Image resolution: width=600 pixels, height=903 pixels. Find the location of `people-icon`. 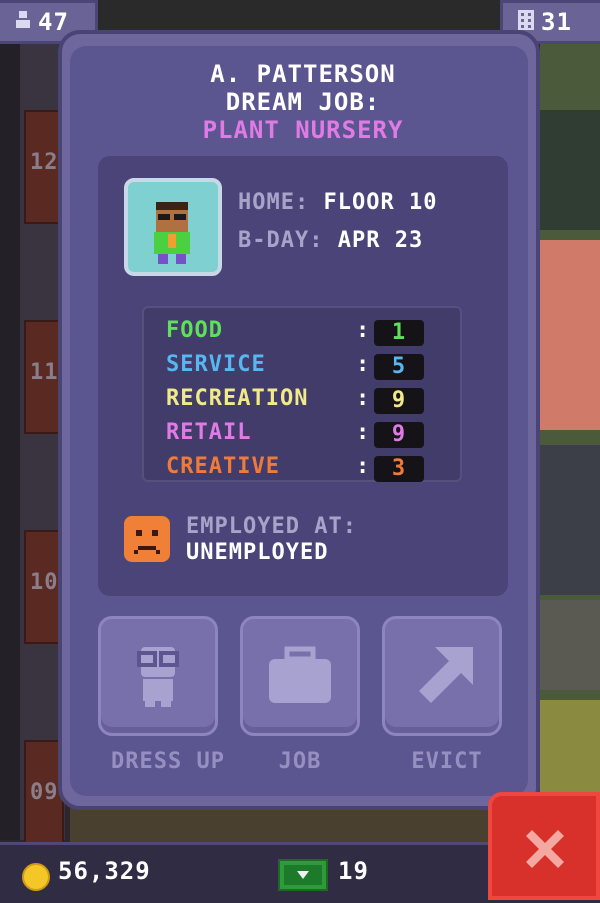

people-icon is located at coordinates (23, 22).